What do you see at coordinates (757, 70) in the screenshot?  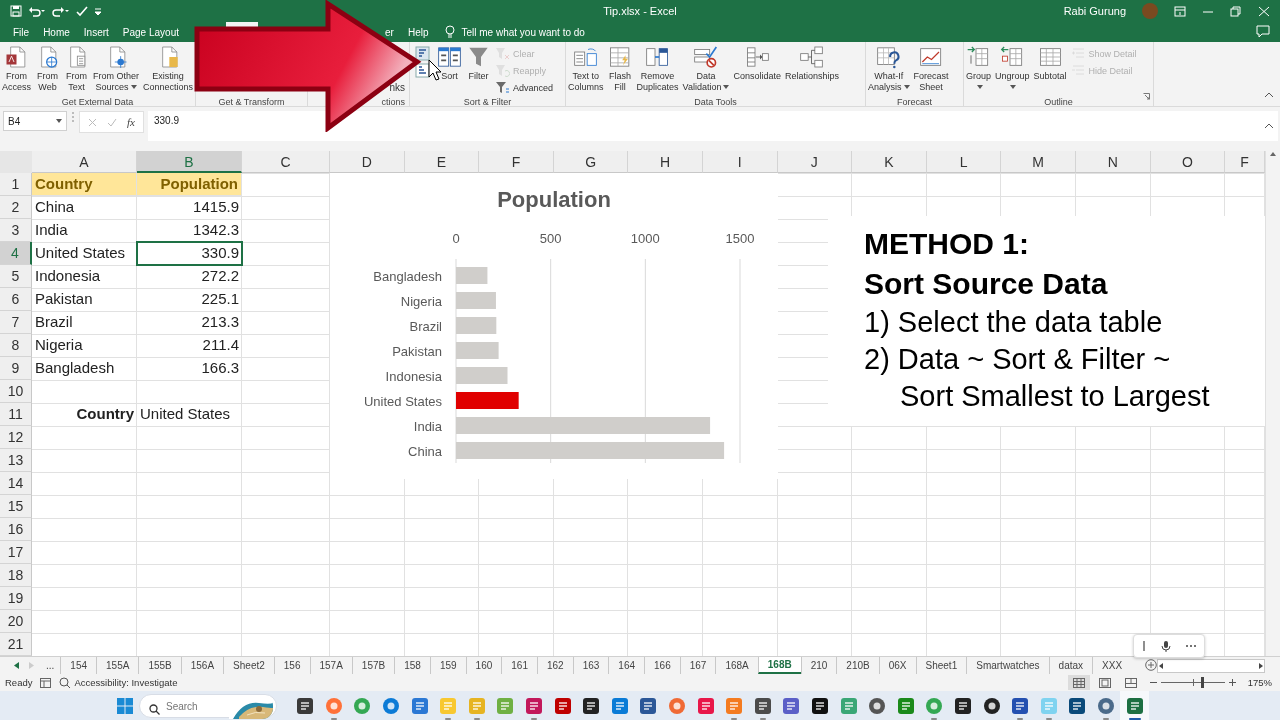 I see `ribbon-button: Consolidate` at bounding box center [757, 70].